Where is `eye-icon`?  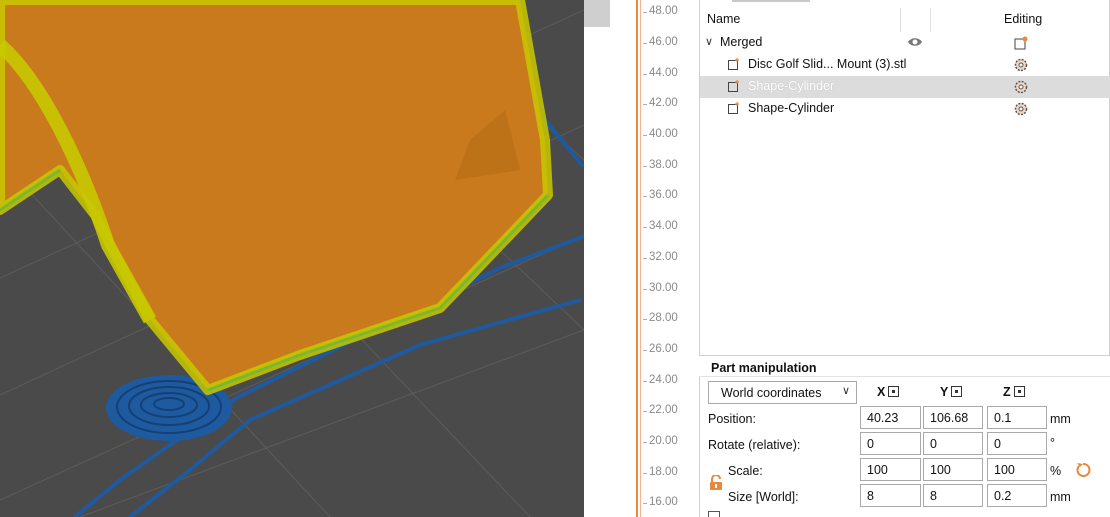 eye-icon is located at coordinates (915, 42).